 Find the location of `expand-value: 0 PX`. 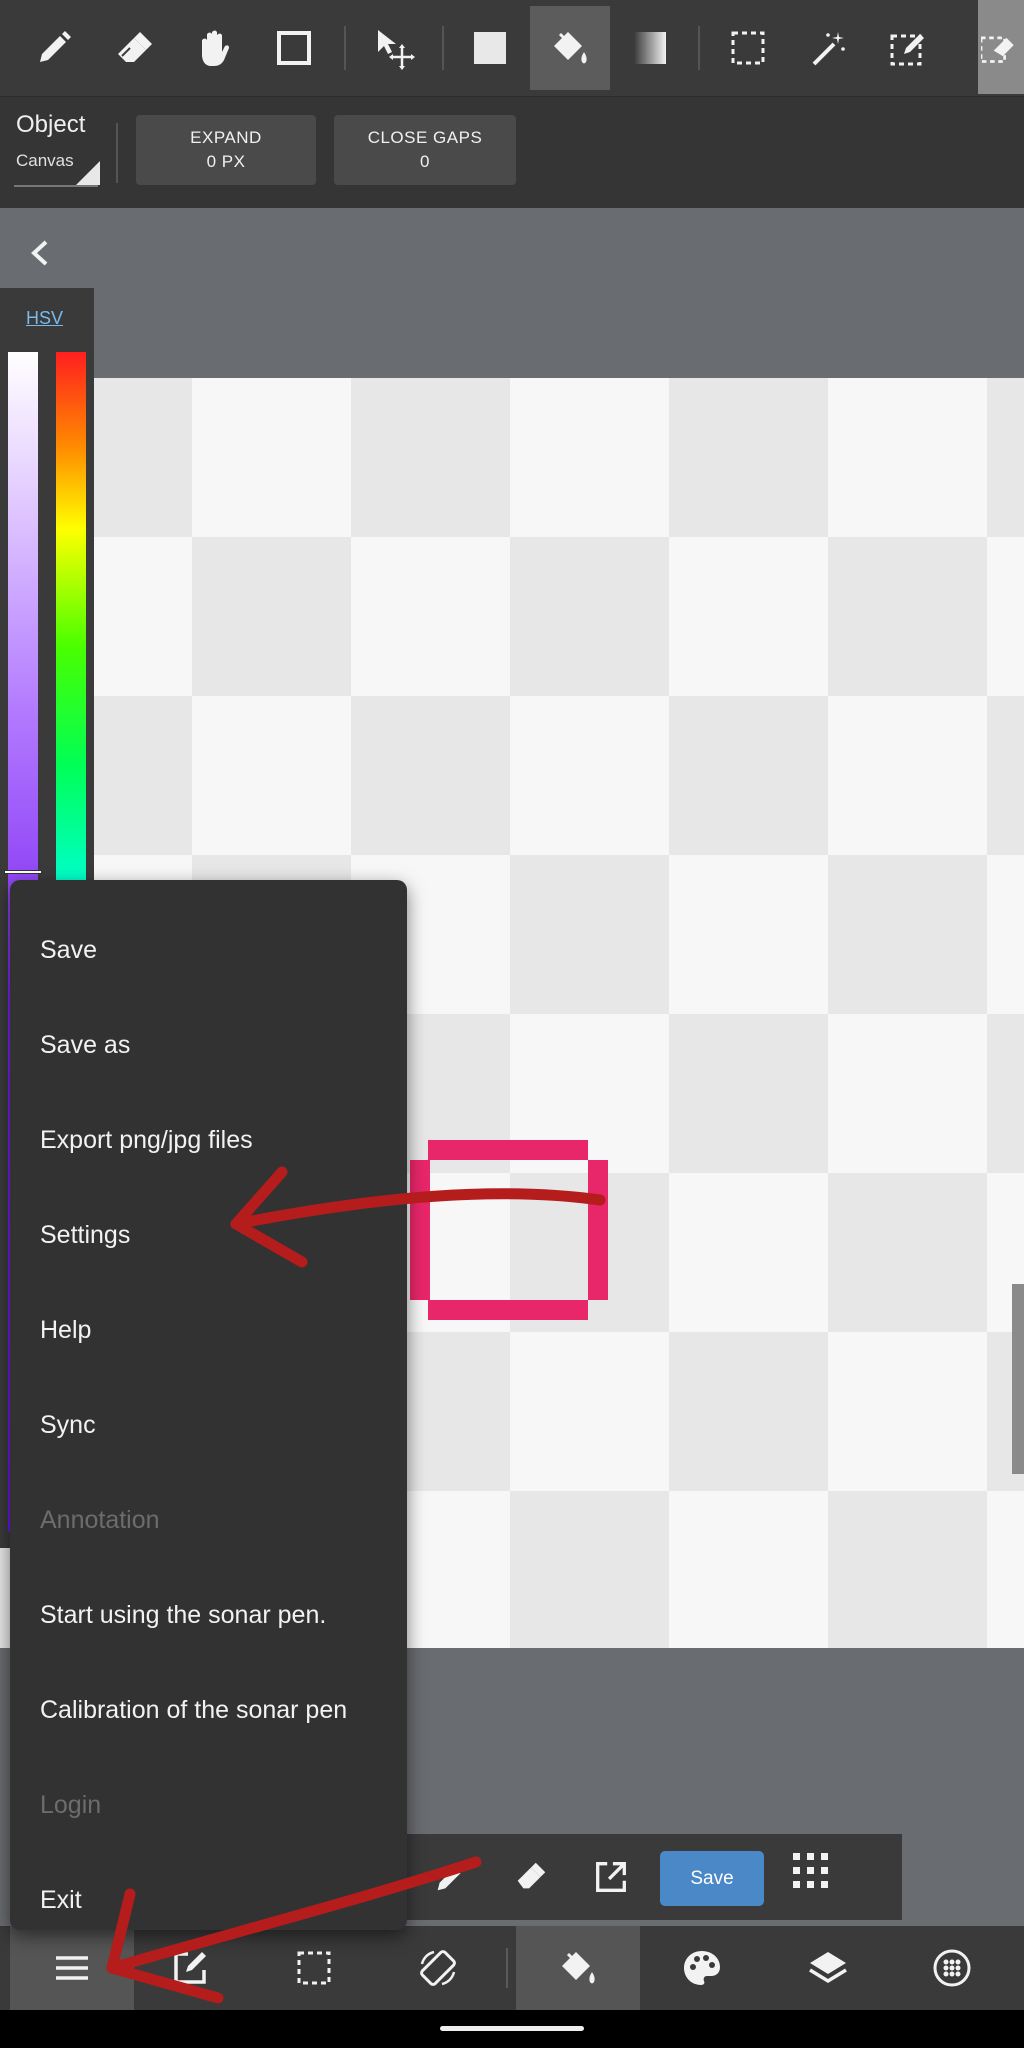

expand-value: 0 PX is located at coordinates (226, 161).